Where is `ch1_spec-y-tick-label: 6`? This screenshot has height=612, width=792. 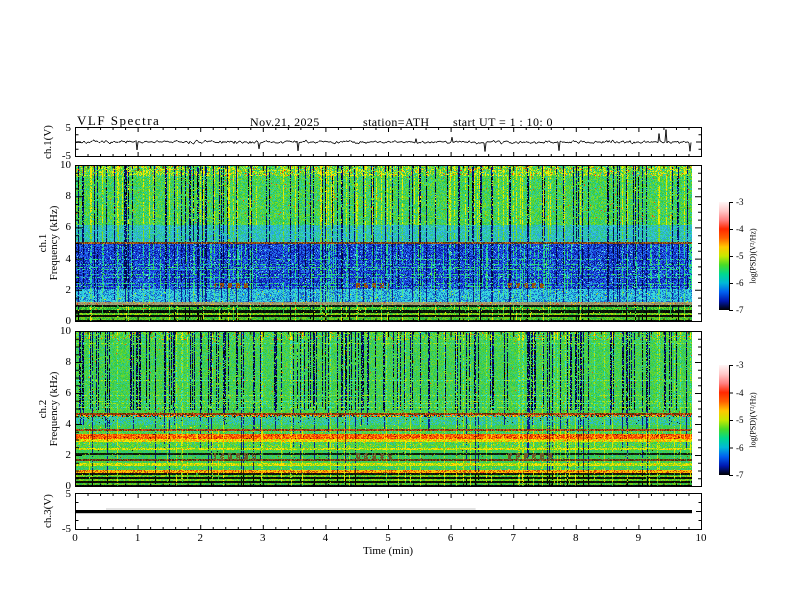 ch1_spec-y-tick-label: 6 is located at coordinates (68, 227).